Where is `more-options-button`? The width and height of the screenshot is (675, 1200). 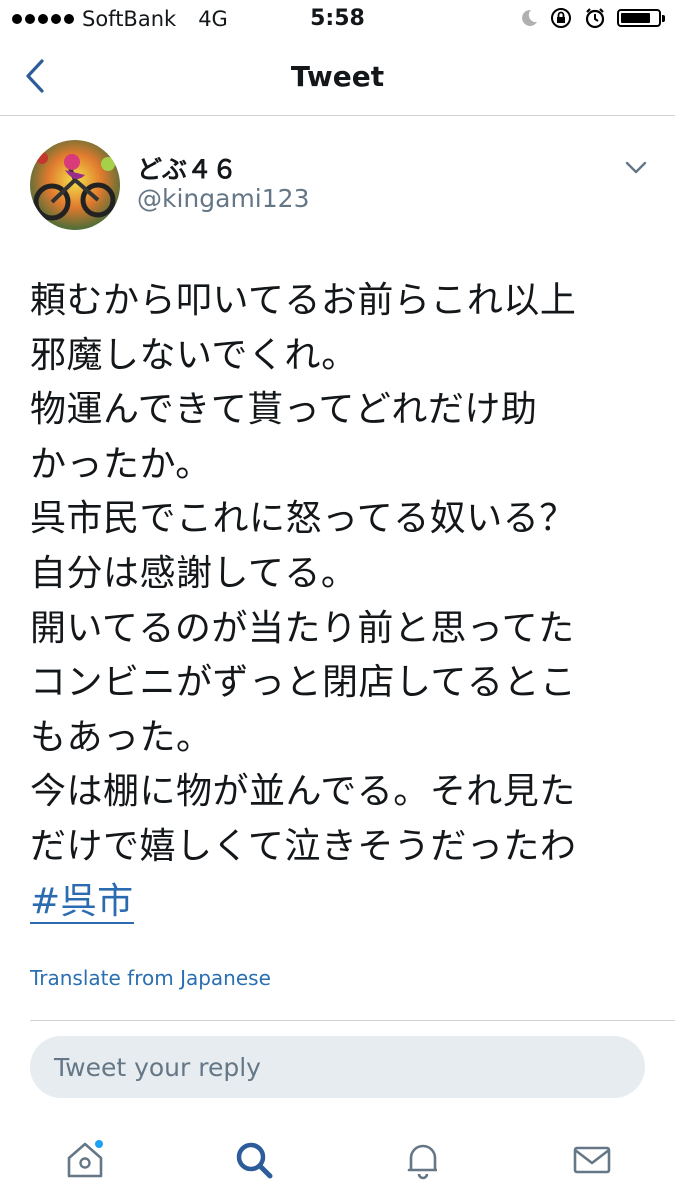 more-options-button is located at coordinates (636, 168).